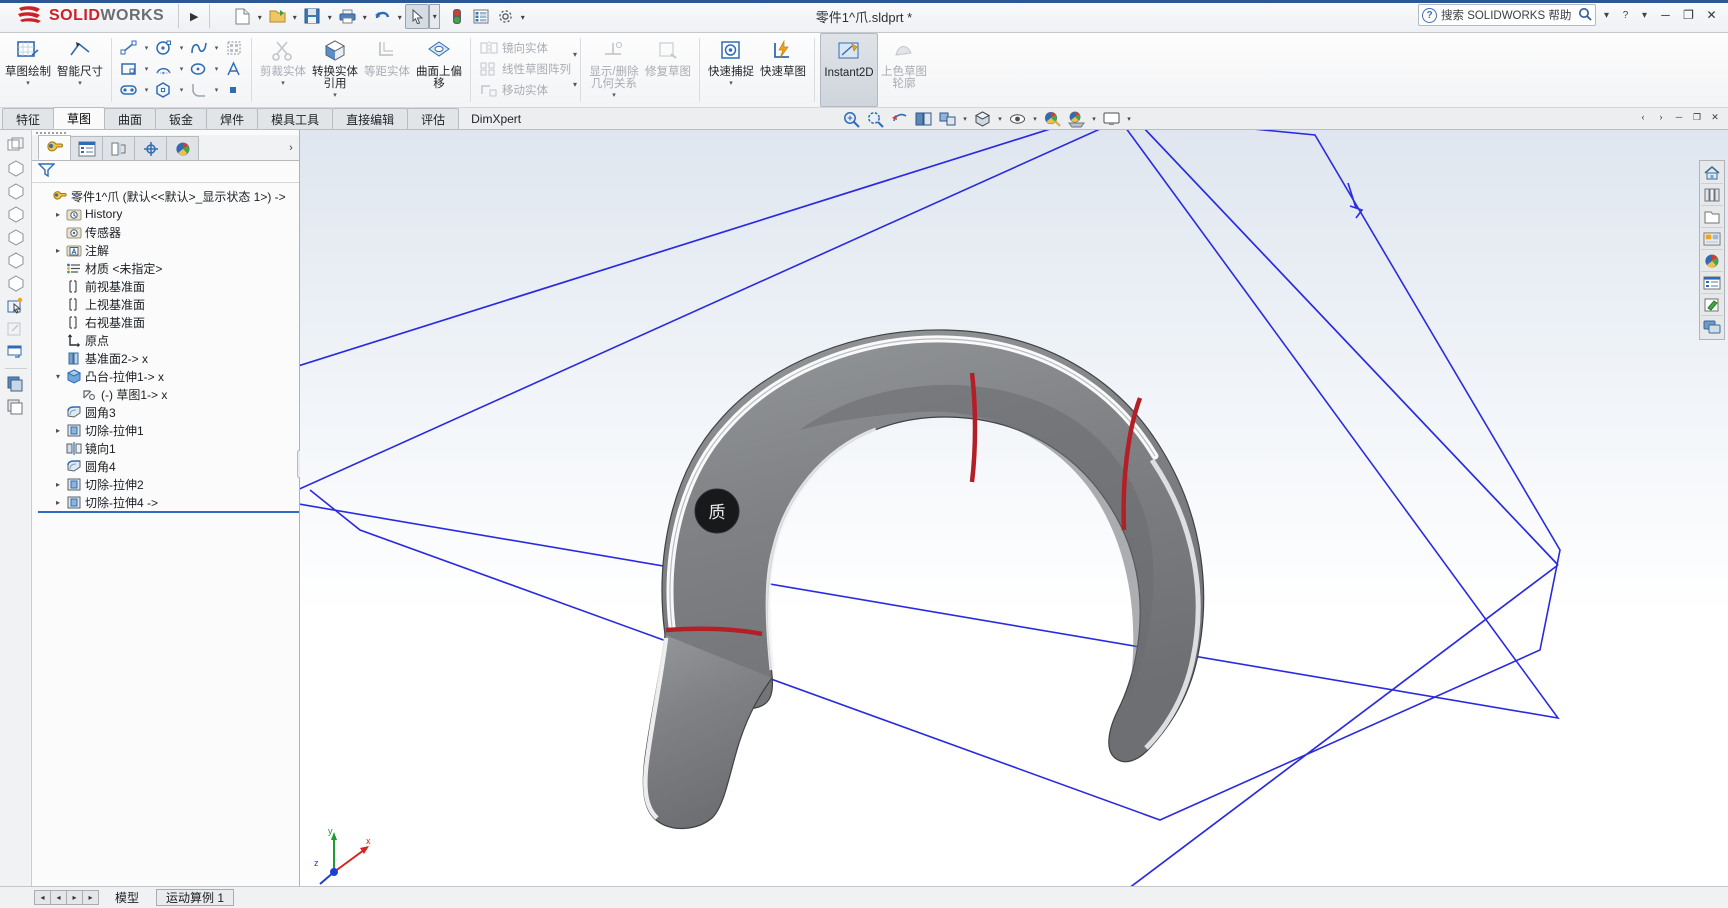 The width and height of the screenshot is (1728, 908). Describe the element at coordinates (1712, 217) in the screenshot. I see `folder-icon` at that location.